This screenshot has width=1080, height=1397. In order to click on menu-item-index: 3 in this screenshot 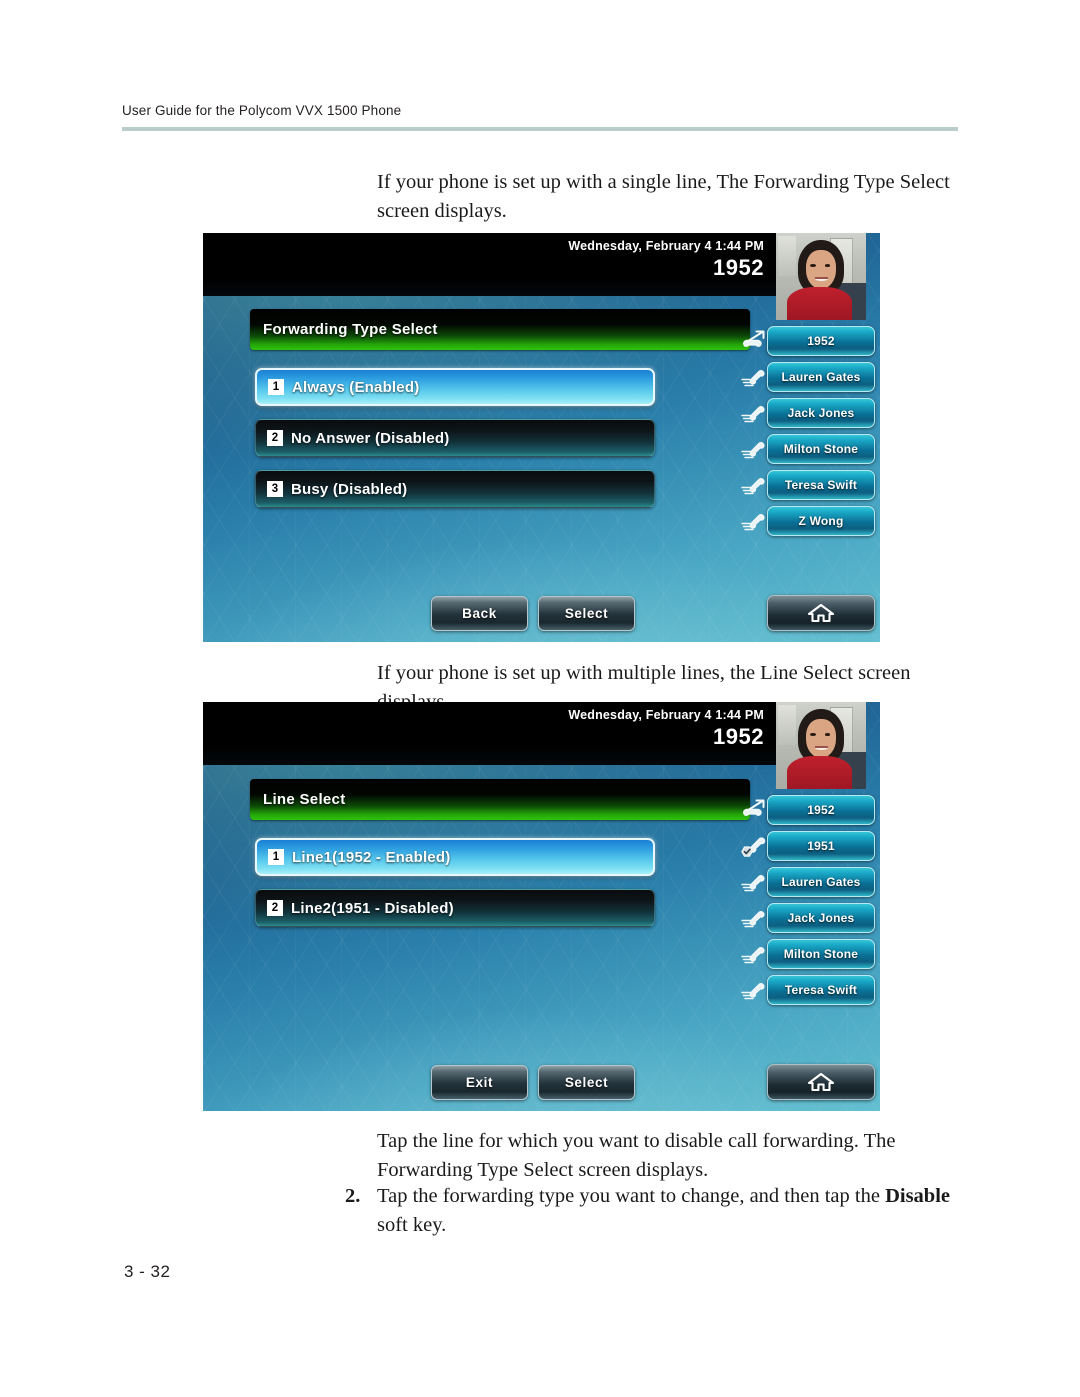, I will do `click(275, 489)`.